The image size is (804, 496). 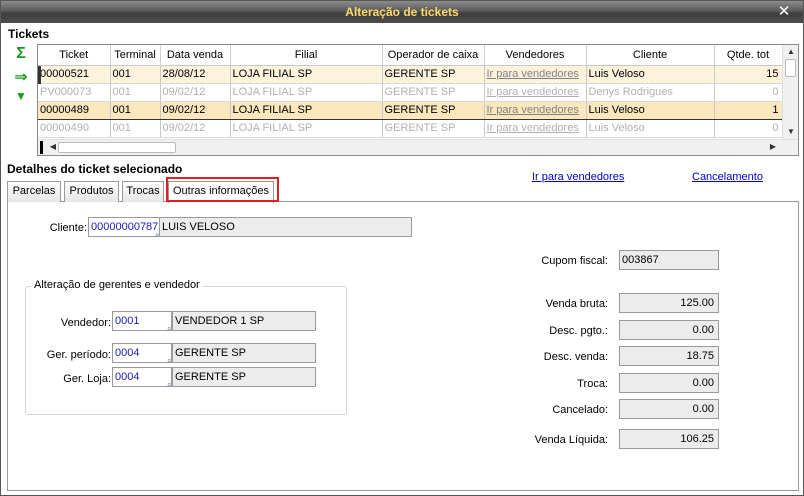 What do you see at coordinates (575, 357) in the screenshot?
I see `desc-venda-label: Desc. venda:` at bounding box center [575, 357].